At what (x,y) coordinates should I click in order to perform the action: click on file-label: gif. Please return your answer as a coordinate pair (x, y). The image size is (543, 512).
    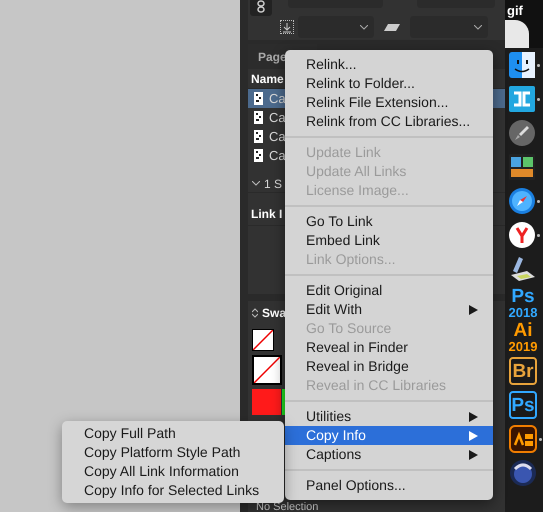
    Looking at the image, I should click on (515, 11).